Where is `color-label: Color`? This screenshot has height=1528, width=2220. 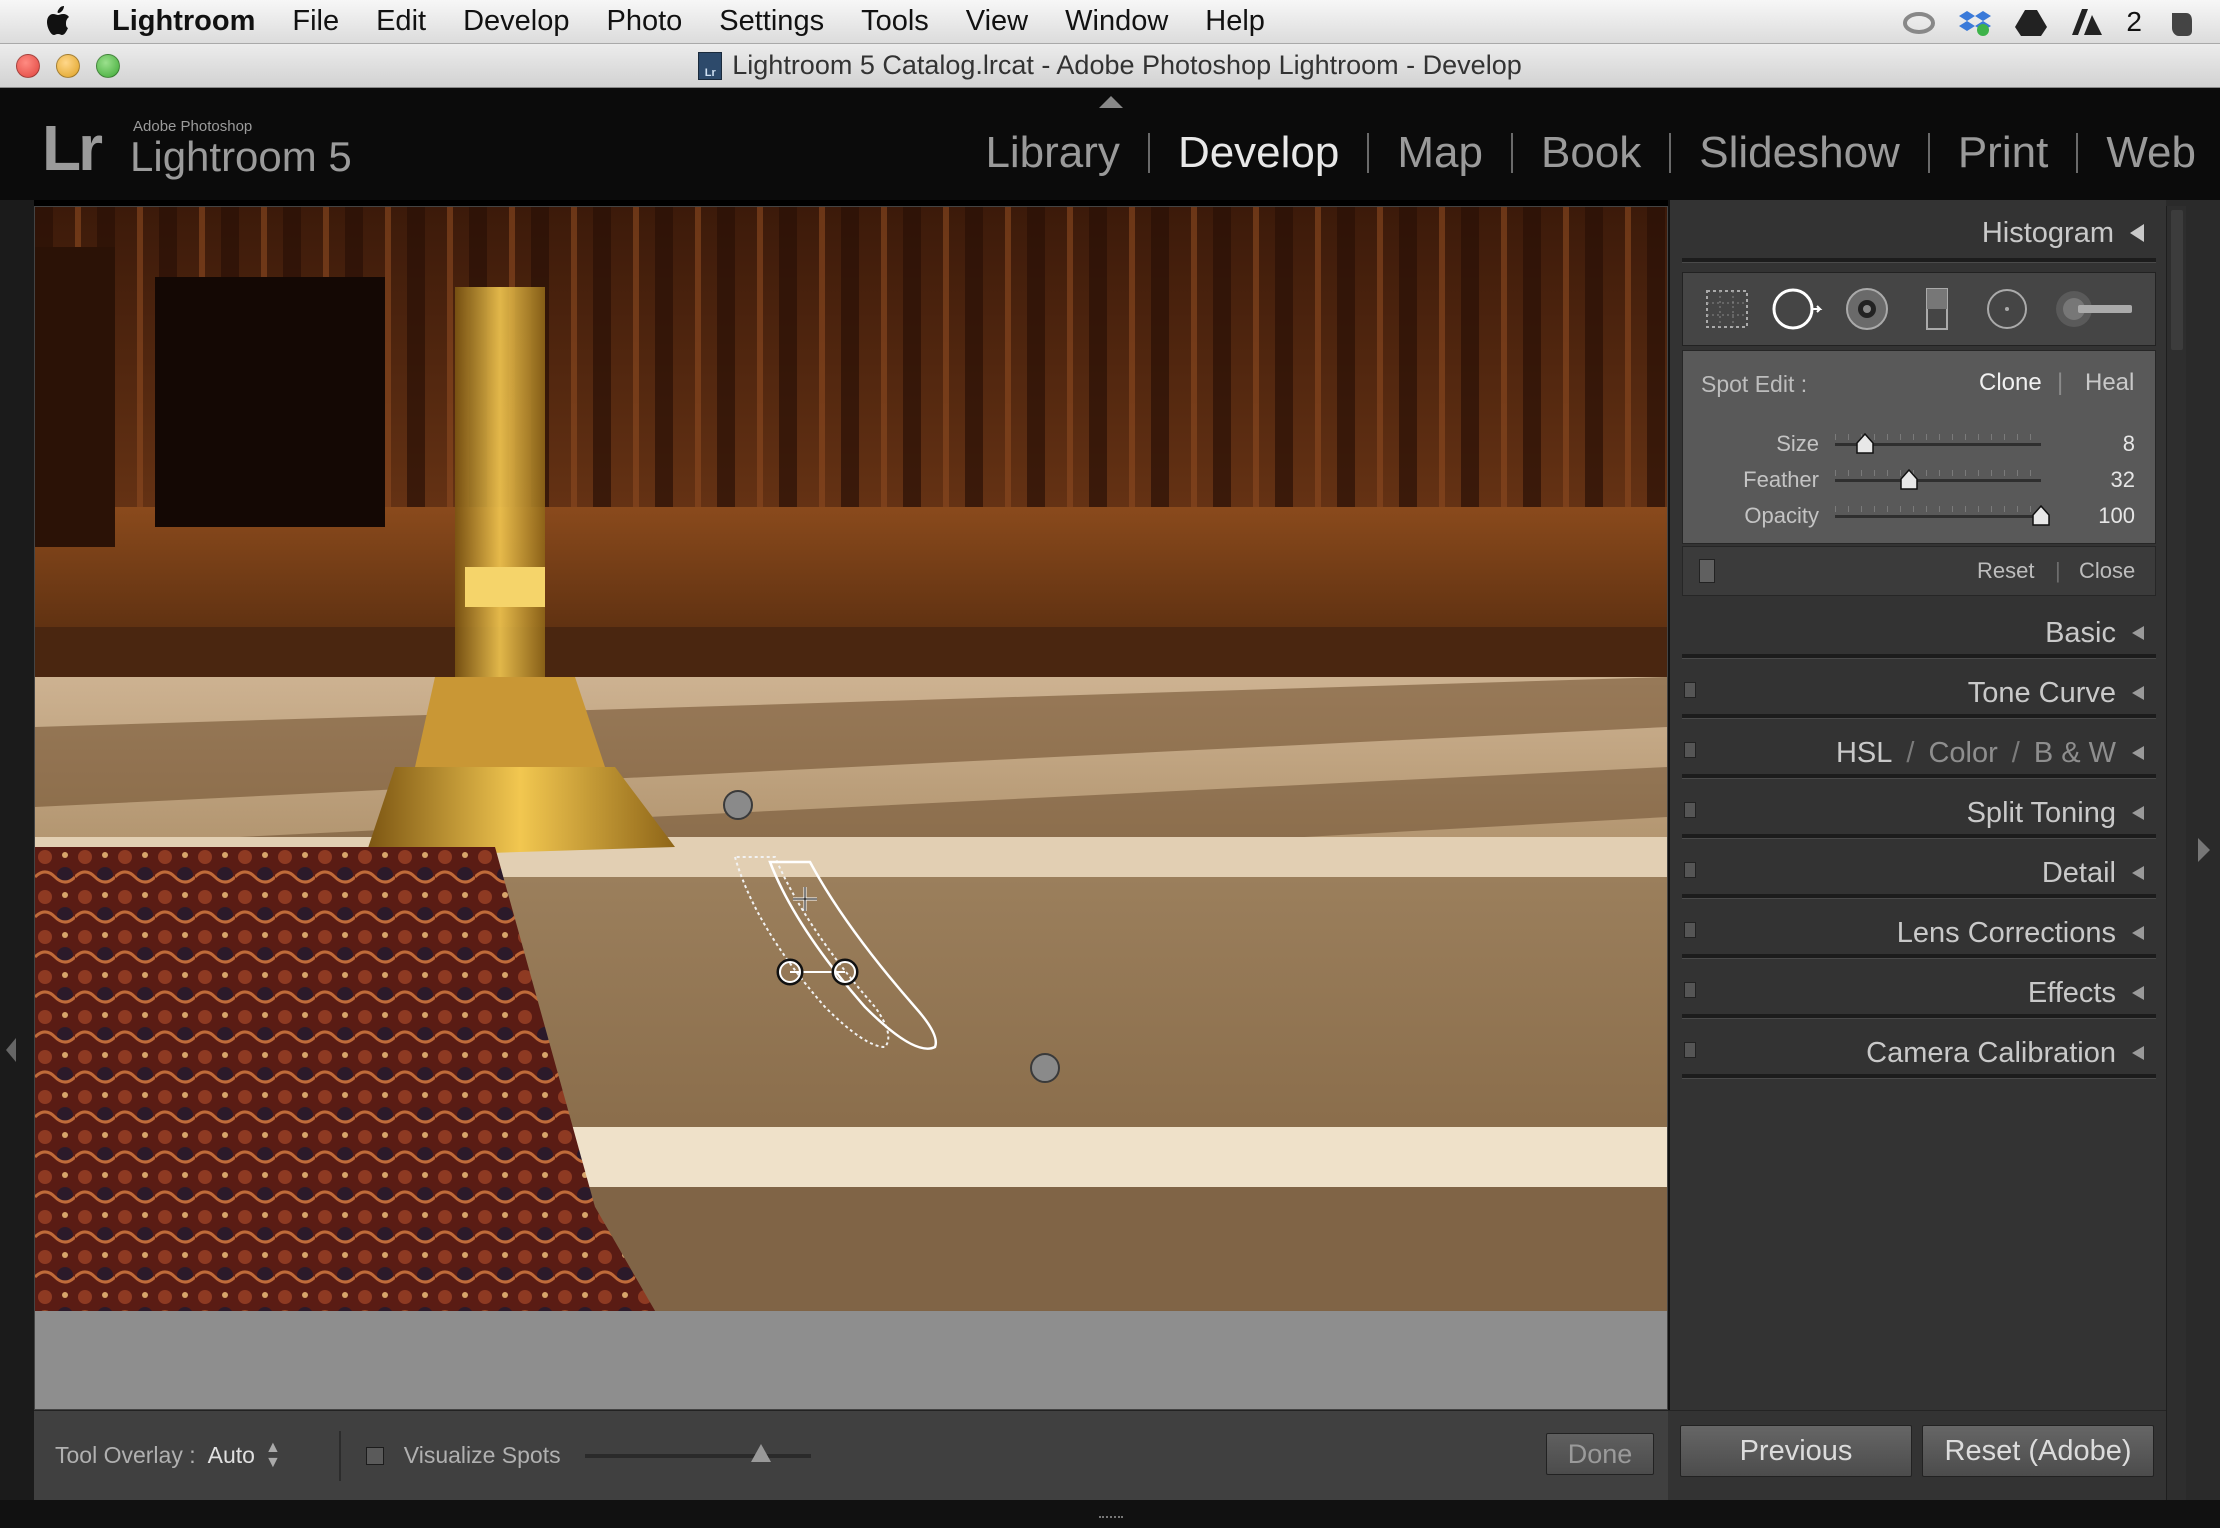
color-label: Color is located at coordinates (1962, 753).